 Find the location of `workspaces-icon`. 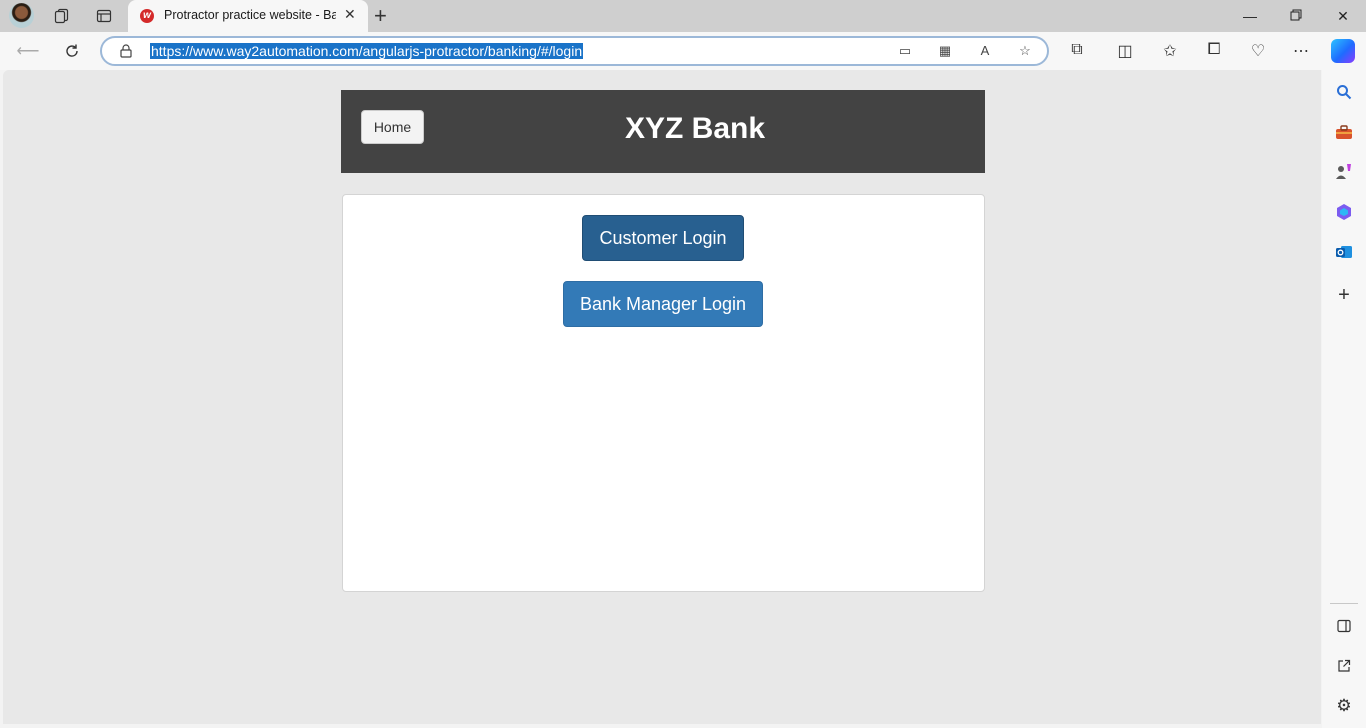

workspaces-icon is located at coordinates (62, 16).